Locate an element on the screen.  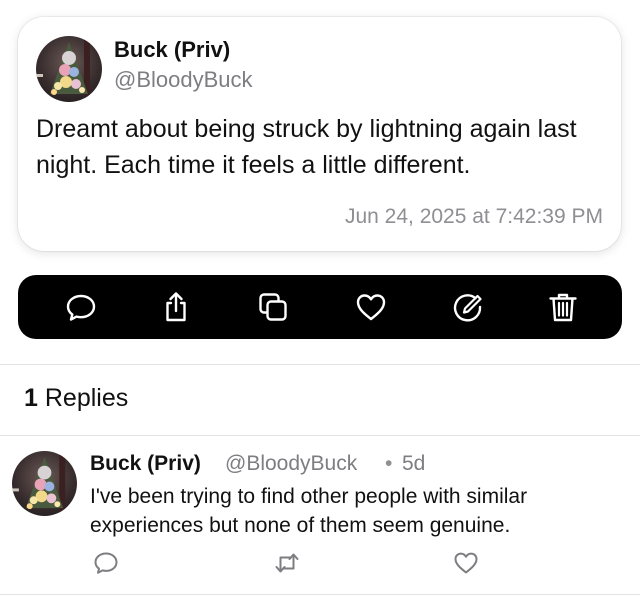
share-icon is located at coordinates (176, 307).